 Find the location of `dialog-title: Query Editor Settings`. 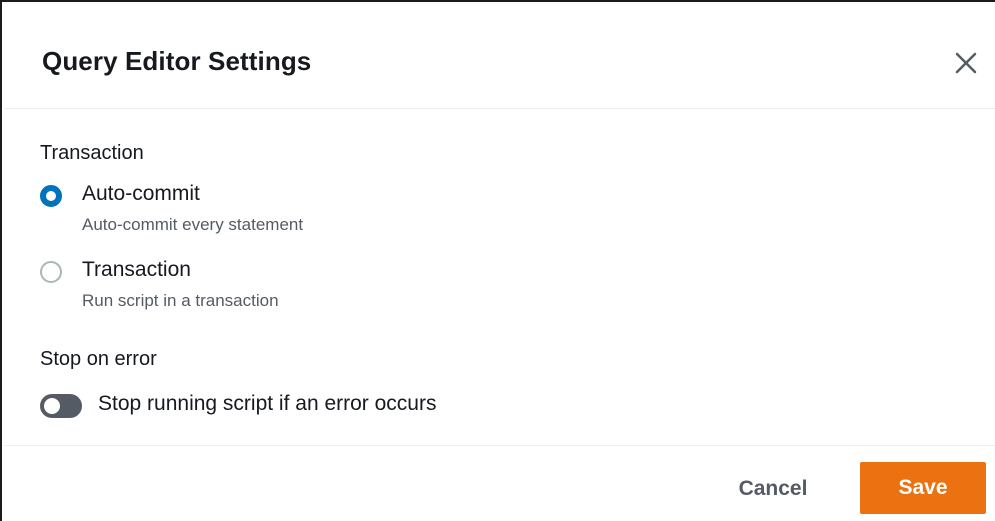

dialog-title: Query Editor Settings is located at coordinates (177, 61).